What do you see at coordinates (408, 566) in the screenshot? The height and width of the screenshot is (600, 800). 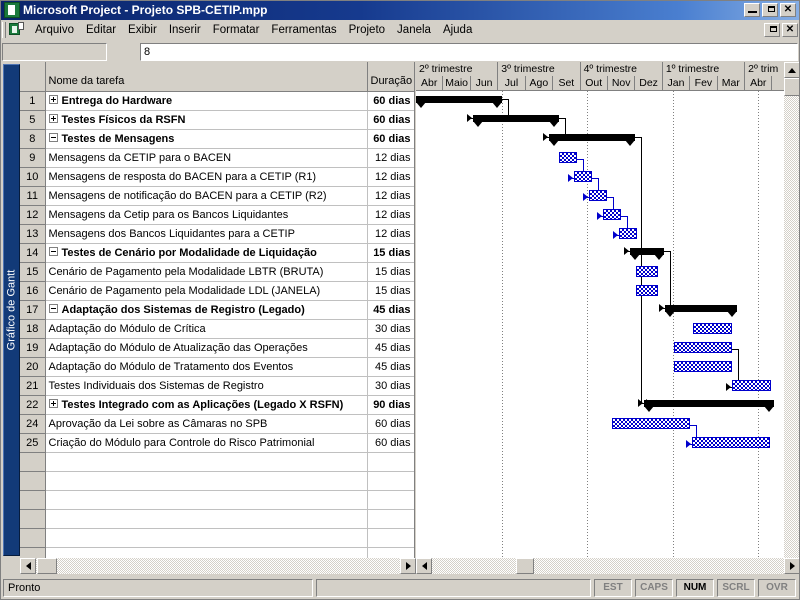 I see `table-scroll-right-button` at bounding box center [408, 566].